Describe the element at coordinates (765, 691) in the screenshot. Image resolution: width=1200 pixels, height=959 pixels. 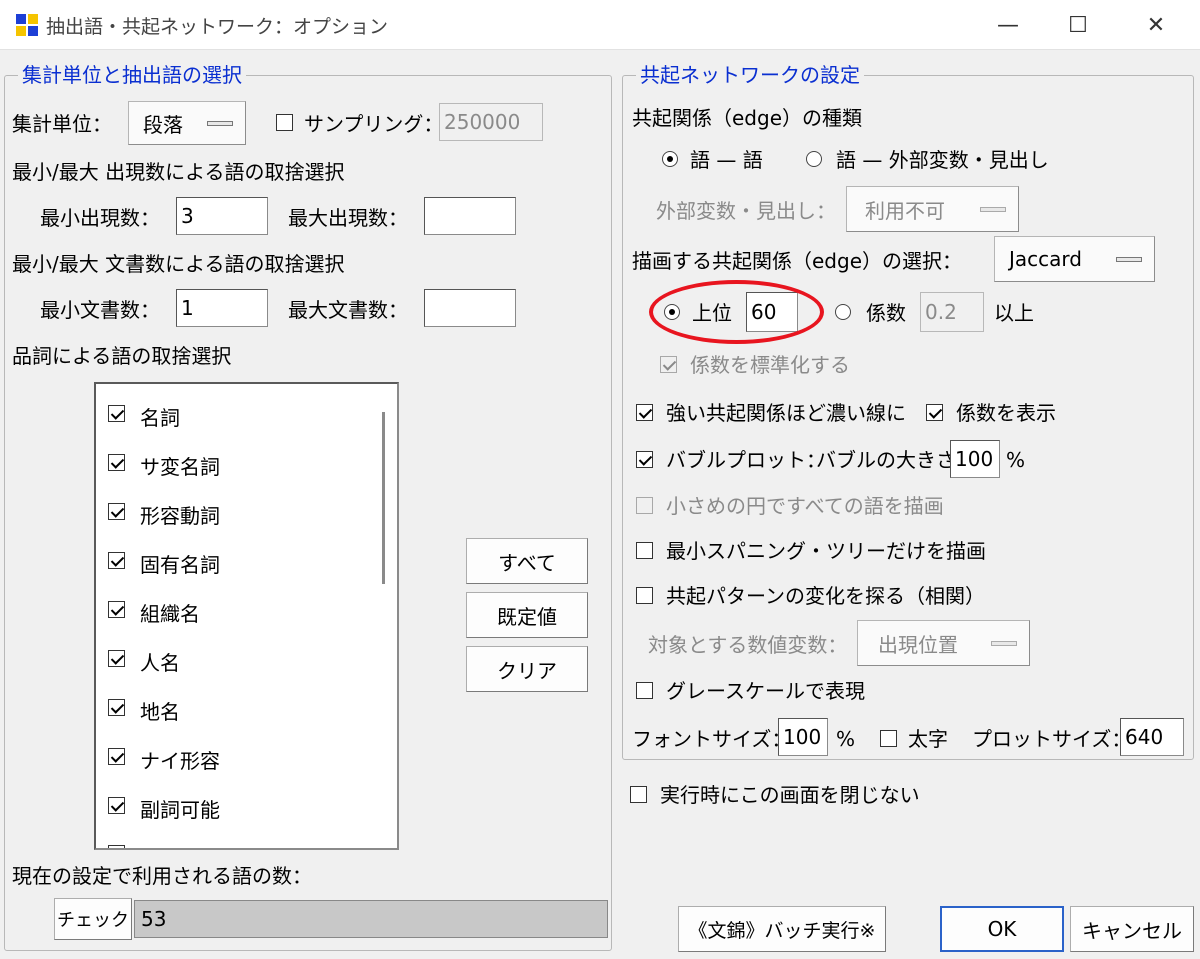
I see `grayscale-label: グレースケールで表現` at that location.